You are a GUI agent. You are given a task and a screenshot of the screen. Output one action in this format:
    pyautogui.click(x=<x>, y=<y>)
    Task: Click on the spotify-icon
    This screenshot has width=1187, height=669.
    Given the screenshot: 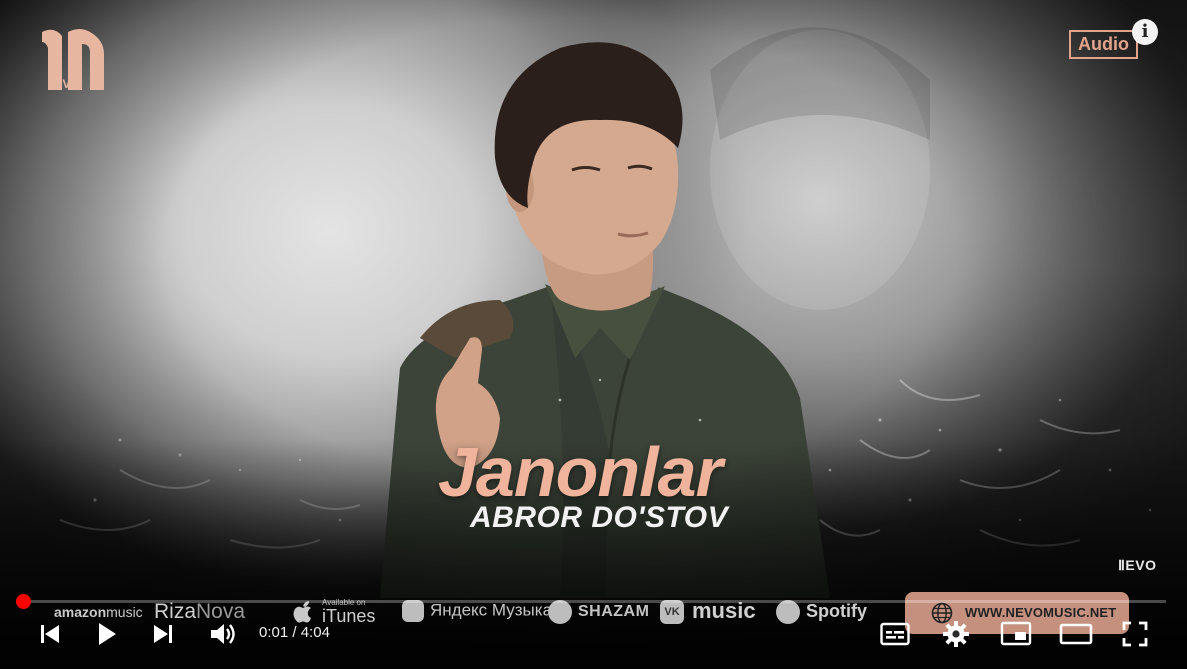 What is the action you would take?
    pyautogui.click(x=788, y=612)
    